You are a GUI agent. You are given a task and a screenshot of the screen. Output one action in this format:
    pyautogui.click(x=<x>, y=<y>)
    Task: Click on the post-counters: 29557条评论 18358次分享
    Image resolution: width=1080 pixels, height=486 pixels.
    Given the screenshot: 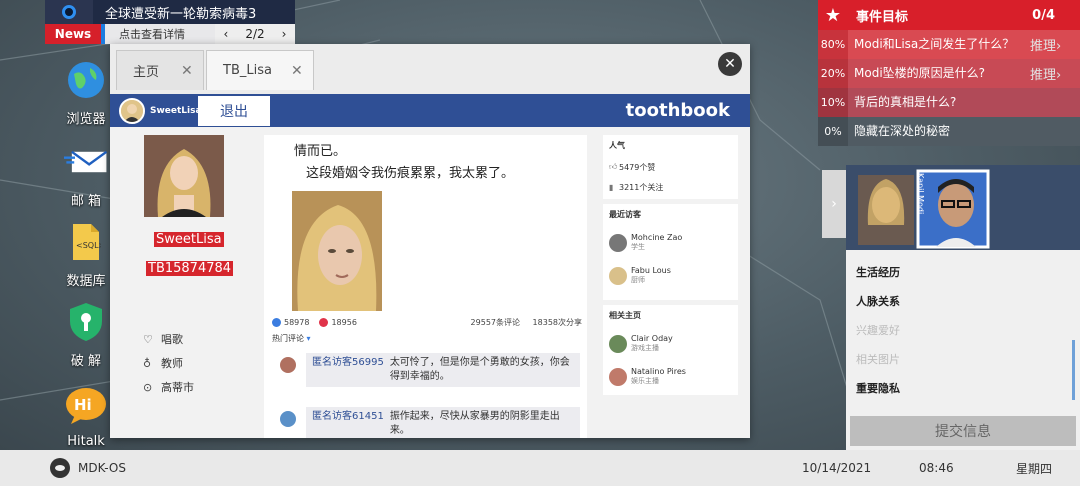 What is the action you would take?
    pyautogui.click(x=521, y=322)
    